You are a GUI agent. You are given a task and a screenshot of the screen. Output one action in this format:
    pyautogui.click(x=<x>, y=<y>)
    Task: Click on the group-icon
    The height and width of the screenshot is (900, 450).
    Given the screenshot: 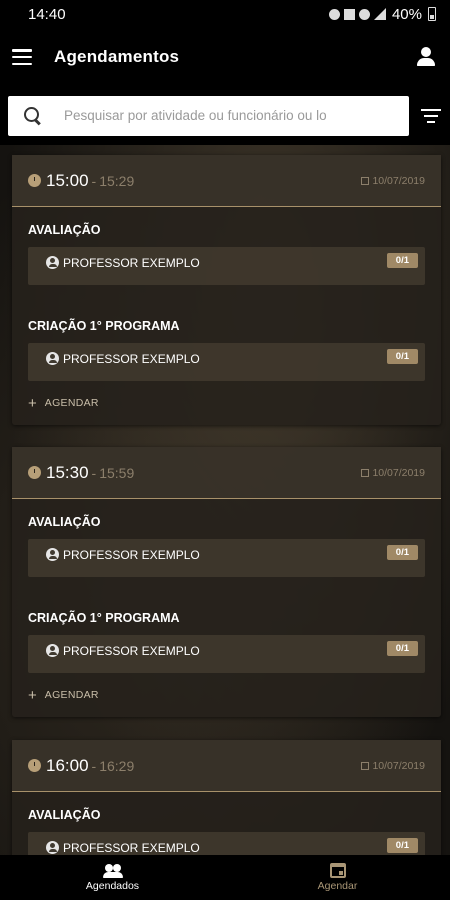 What is the action you would take?
    pyautogui.click(x=113, y=870)
    